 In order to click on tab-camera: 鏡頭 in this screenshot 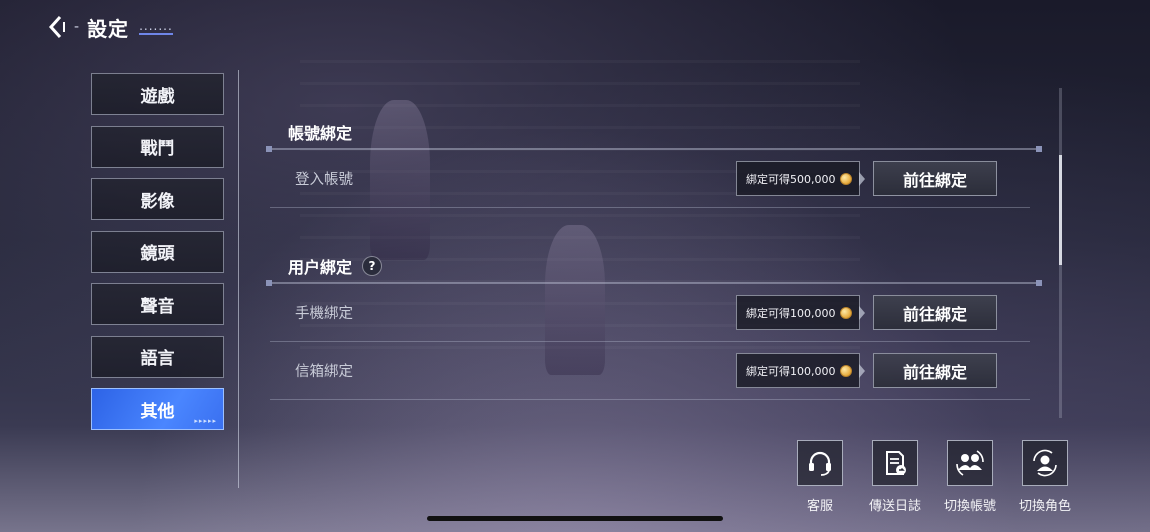, I will do `click(157, 251)`.